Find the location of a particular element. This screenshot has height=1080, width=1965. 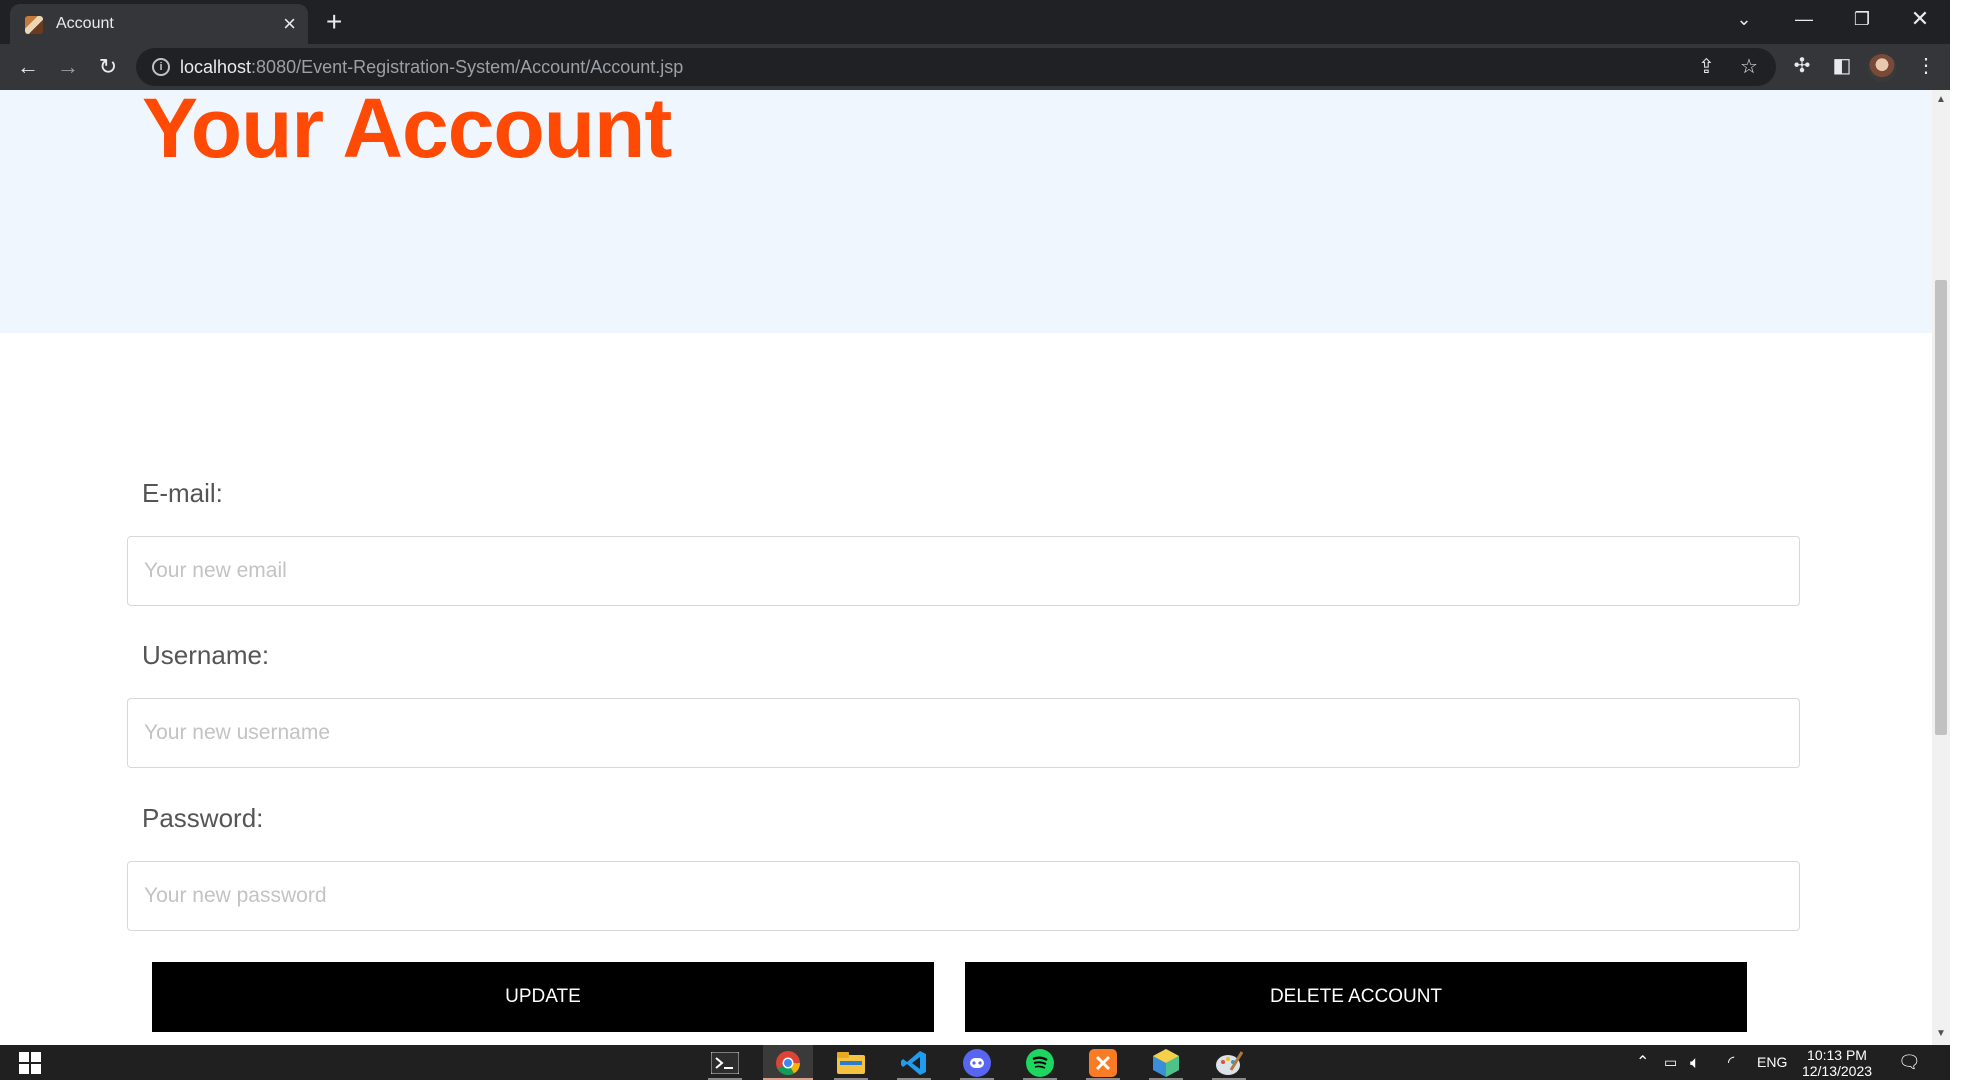

window-edge is located at coordinates (1957, 540).